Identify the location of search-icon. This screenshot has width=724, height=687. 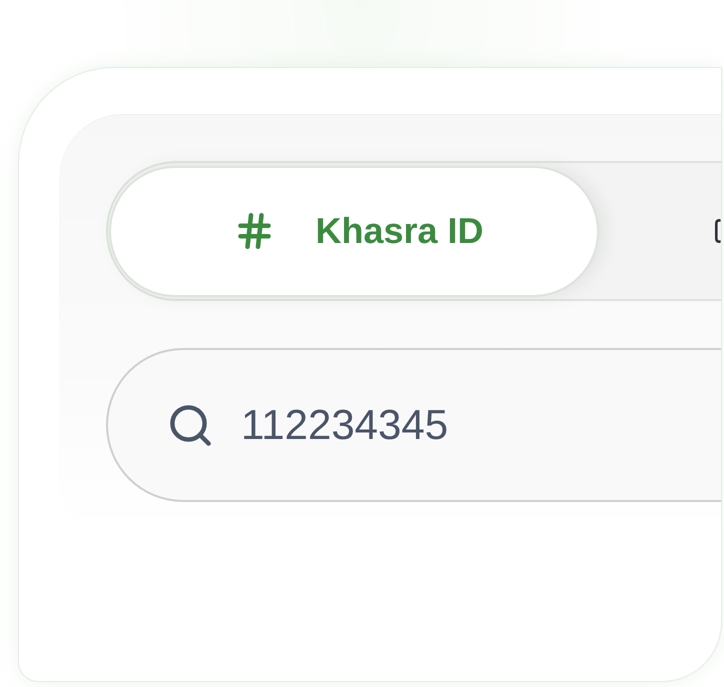
(190, 425).